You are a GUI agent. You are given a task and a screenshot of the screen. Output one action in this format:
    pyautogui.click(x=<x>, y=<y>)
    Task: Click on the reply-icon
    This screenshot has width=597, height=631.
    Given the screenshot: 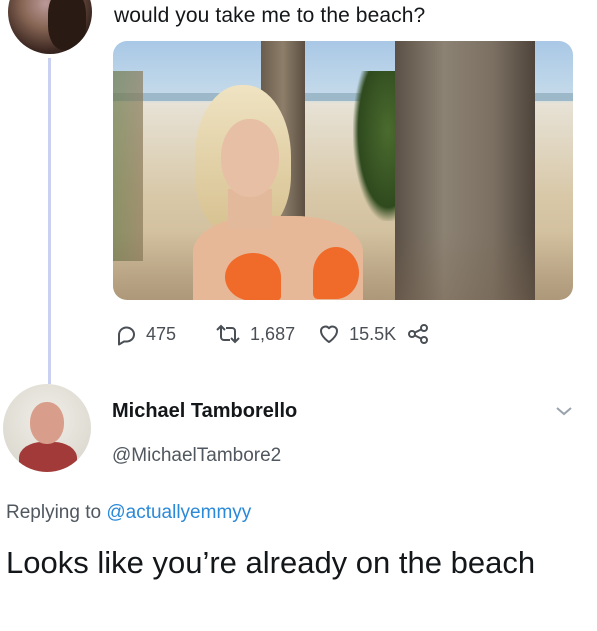 What is the action you would take?
    pyautogui.click(x=126, y=336)
    